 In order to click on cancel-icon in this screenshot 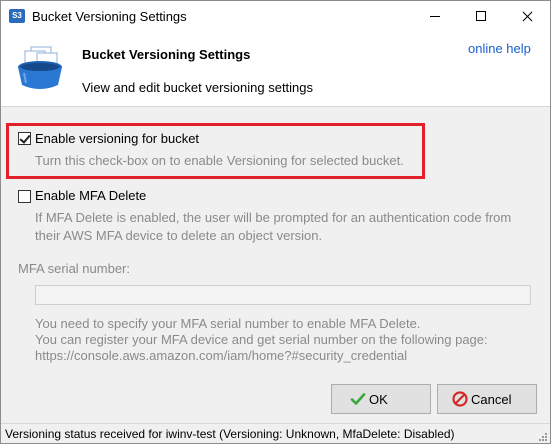, I will do `click(460, 399)`.